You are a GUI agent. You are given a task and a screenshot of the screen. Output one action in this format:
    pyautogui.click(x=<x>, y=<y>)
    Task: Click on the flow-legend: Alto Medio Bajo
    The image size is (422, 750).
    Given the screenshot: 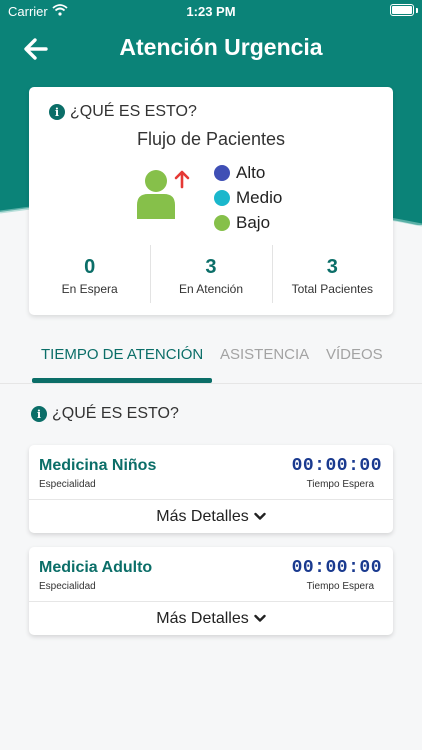 What is the action you would take?
    pyautogui.click(x=248, y=197)
    